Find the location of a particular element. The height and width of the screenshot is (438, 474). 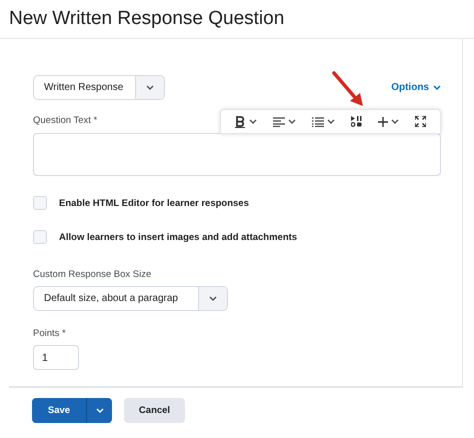

page-title: New Written Response Question is located at coordinates (146, 19).